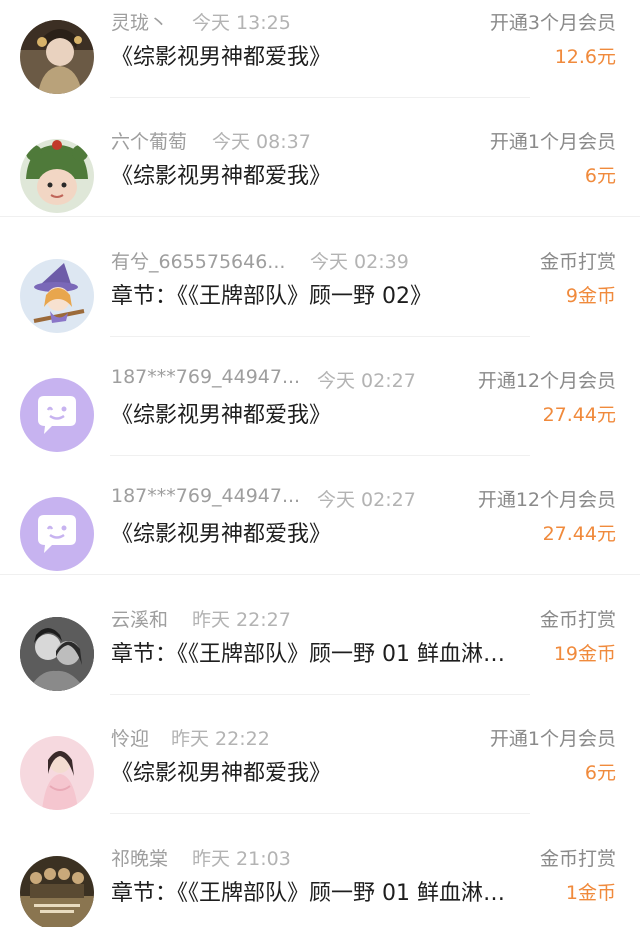  Describe the element at coordinates (57, 654) in the screenshot. I see `couple-photo-avatar` at that location.